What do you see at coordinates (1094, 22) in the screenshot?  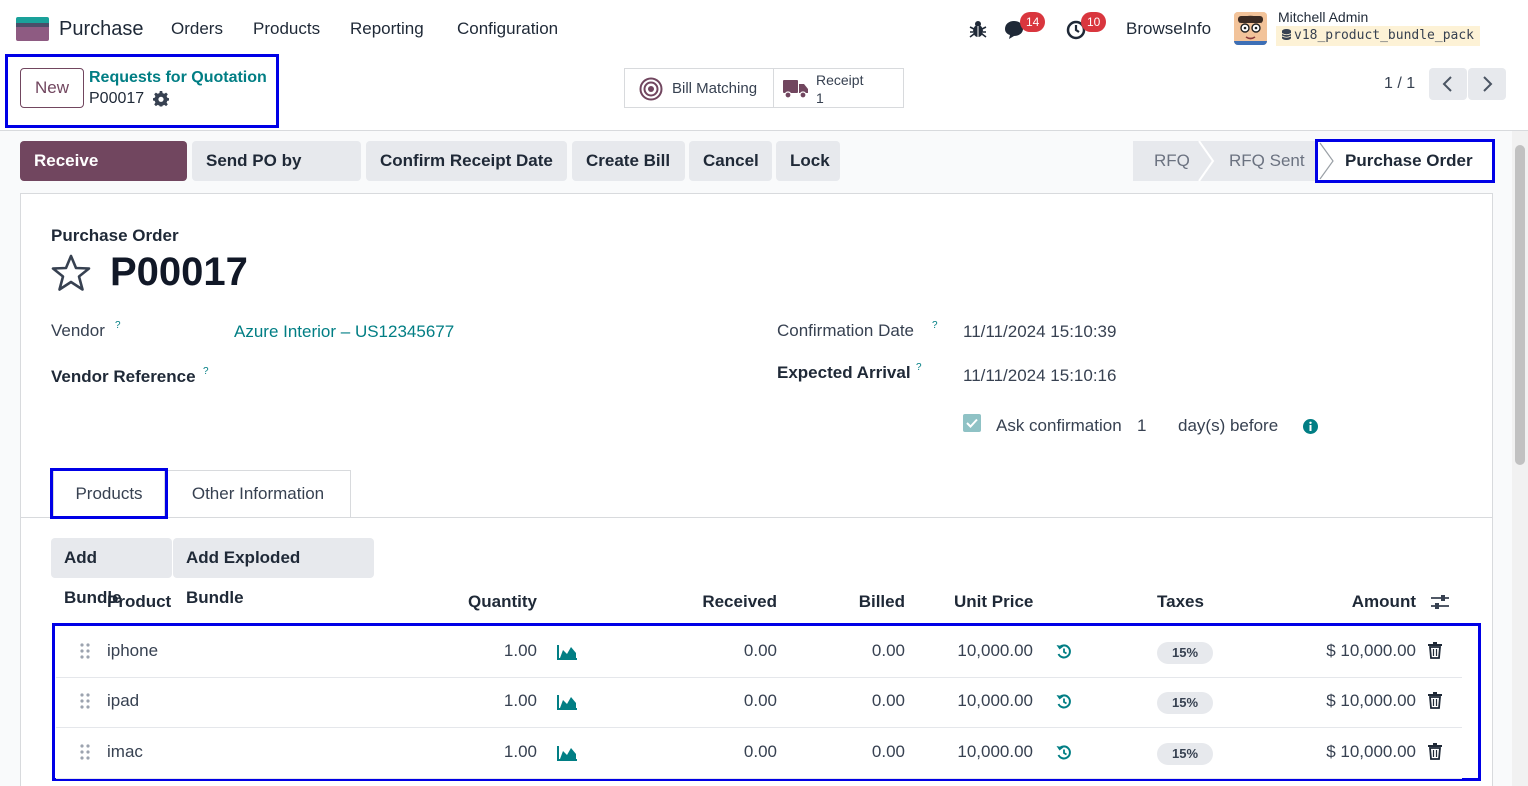 I see `activities-count-badge: 10` at bounding box center [1094, 22].